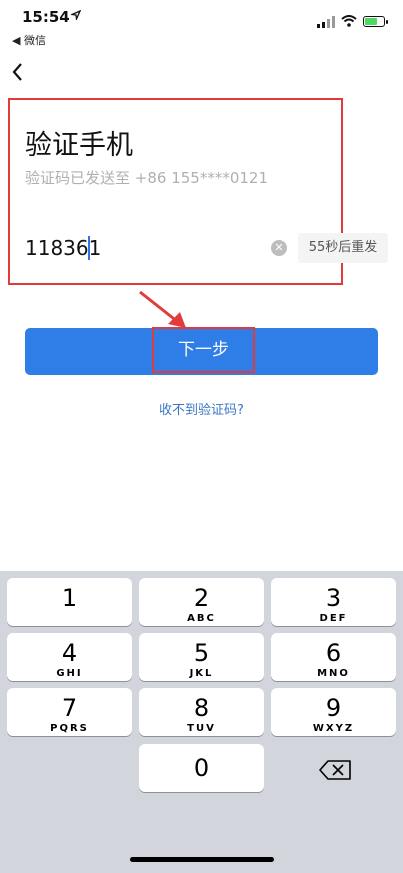 The width and height of the screenshot is (403, 873). What do you see at coordinates (201, 653) in the screenshot?
I see `key-digit: 5` at bounding box center [201, 653].